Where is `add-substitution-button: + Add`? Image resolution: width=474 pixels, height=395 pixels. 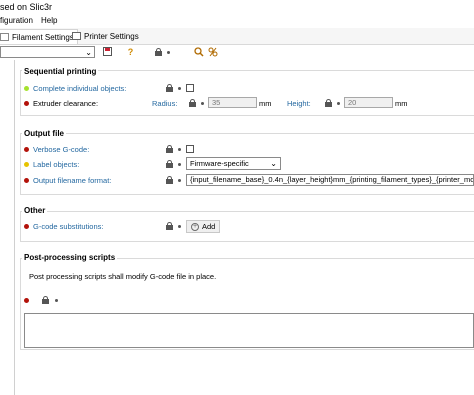 add-substitution-button: + Add is located at coordinates (203, 226).